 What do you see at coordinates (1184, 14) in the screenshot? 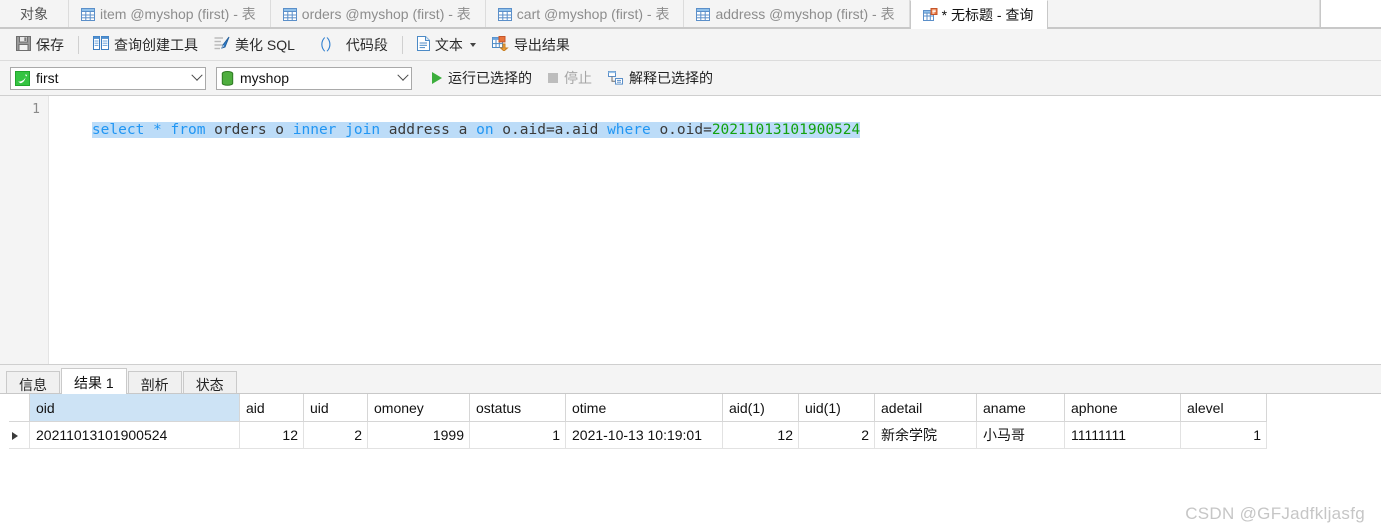
I see `tabbar-filler` at bounding box center [1184, 14].